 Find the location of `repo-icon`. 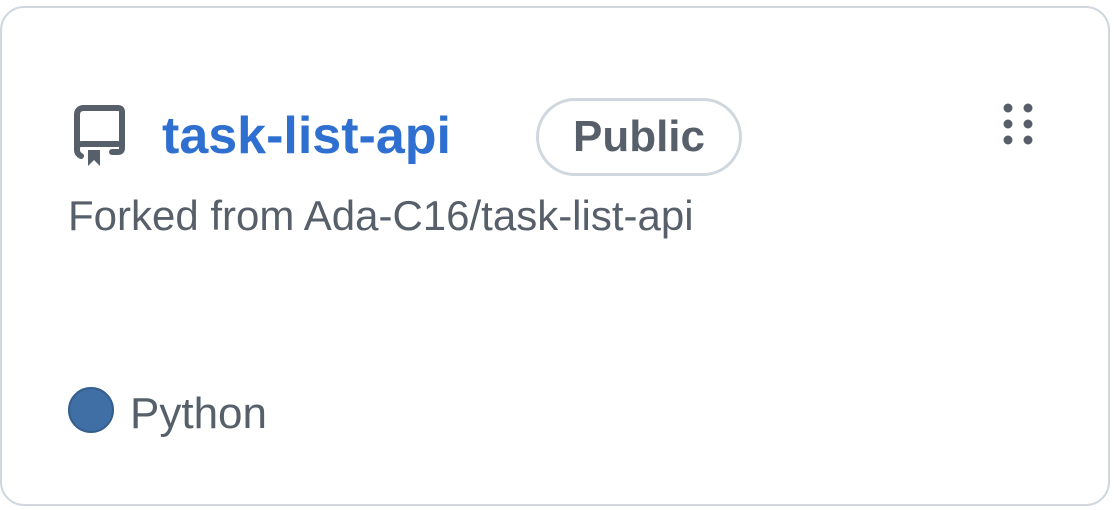

repo-icon is located at coordinates (100, 136).